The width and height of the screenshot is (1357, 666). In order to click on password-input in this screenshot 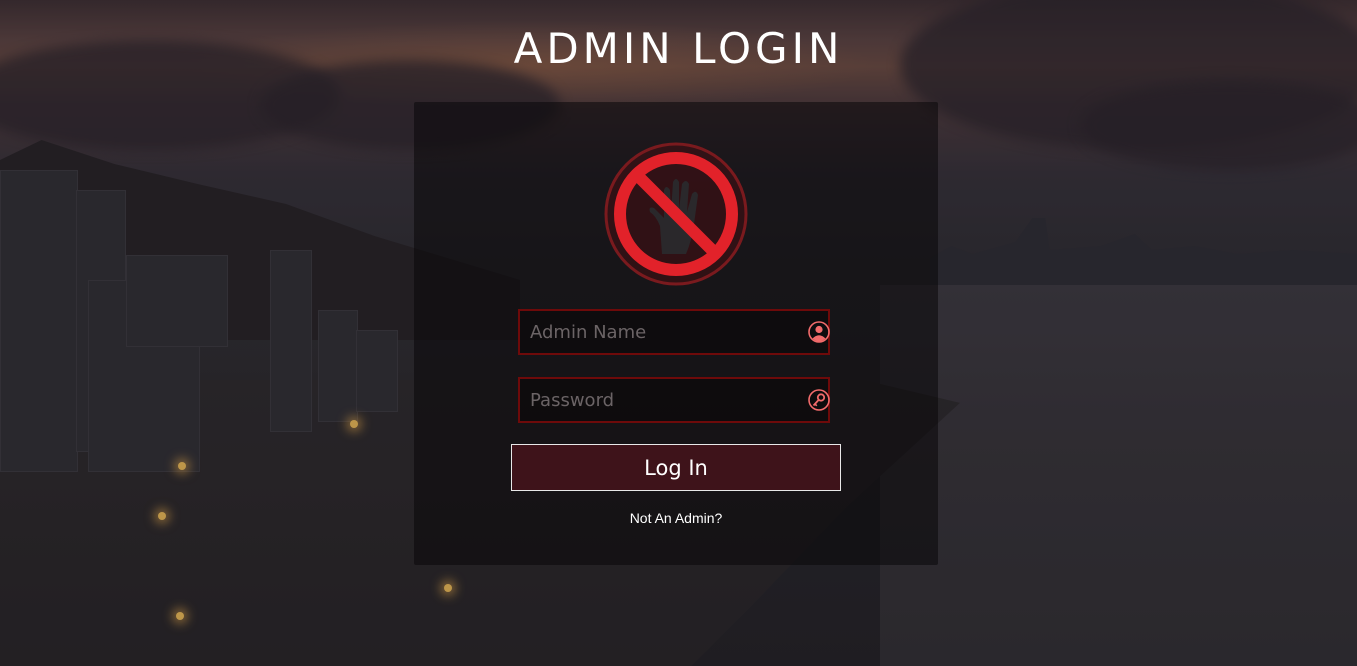, I will do `click(655, 400)`.